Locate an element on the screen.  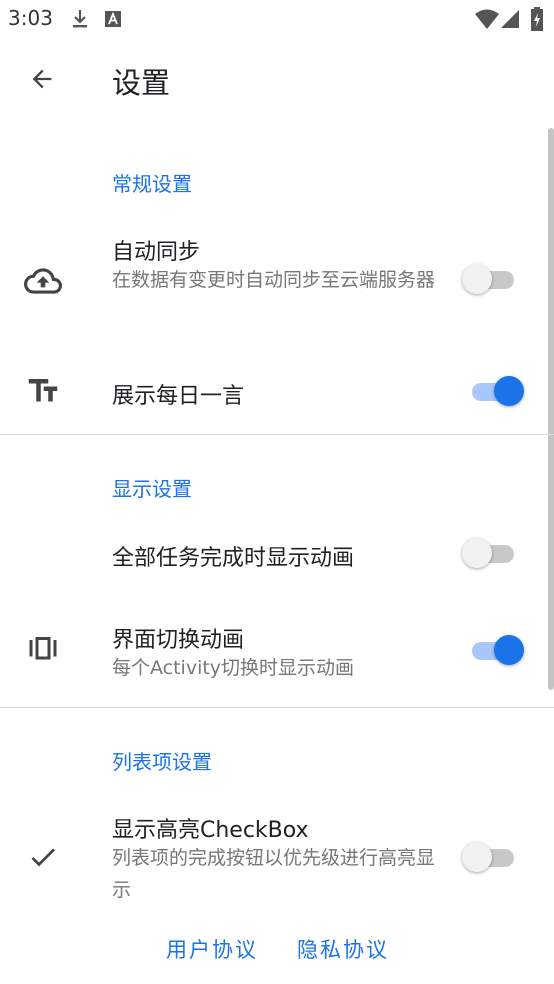
font-notification-icon is located at coordinates (113, 21).